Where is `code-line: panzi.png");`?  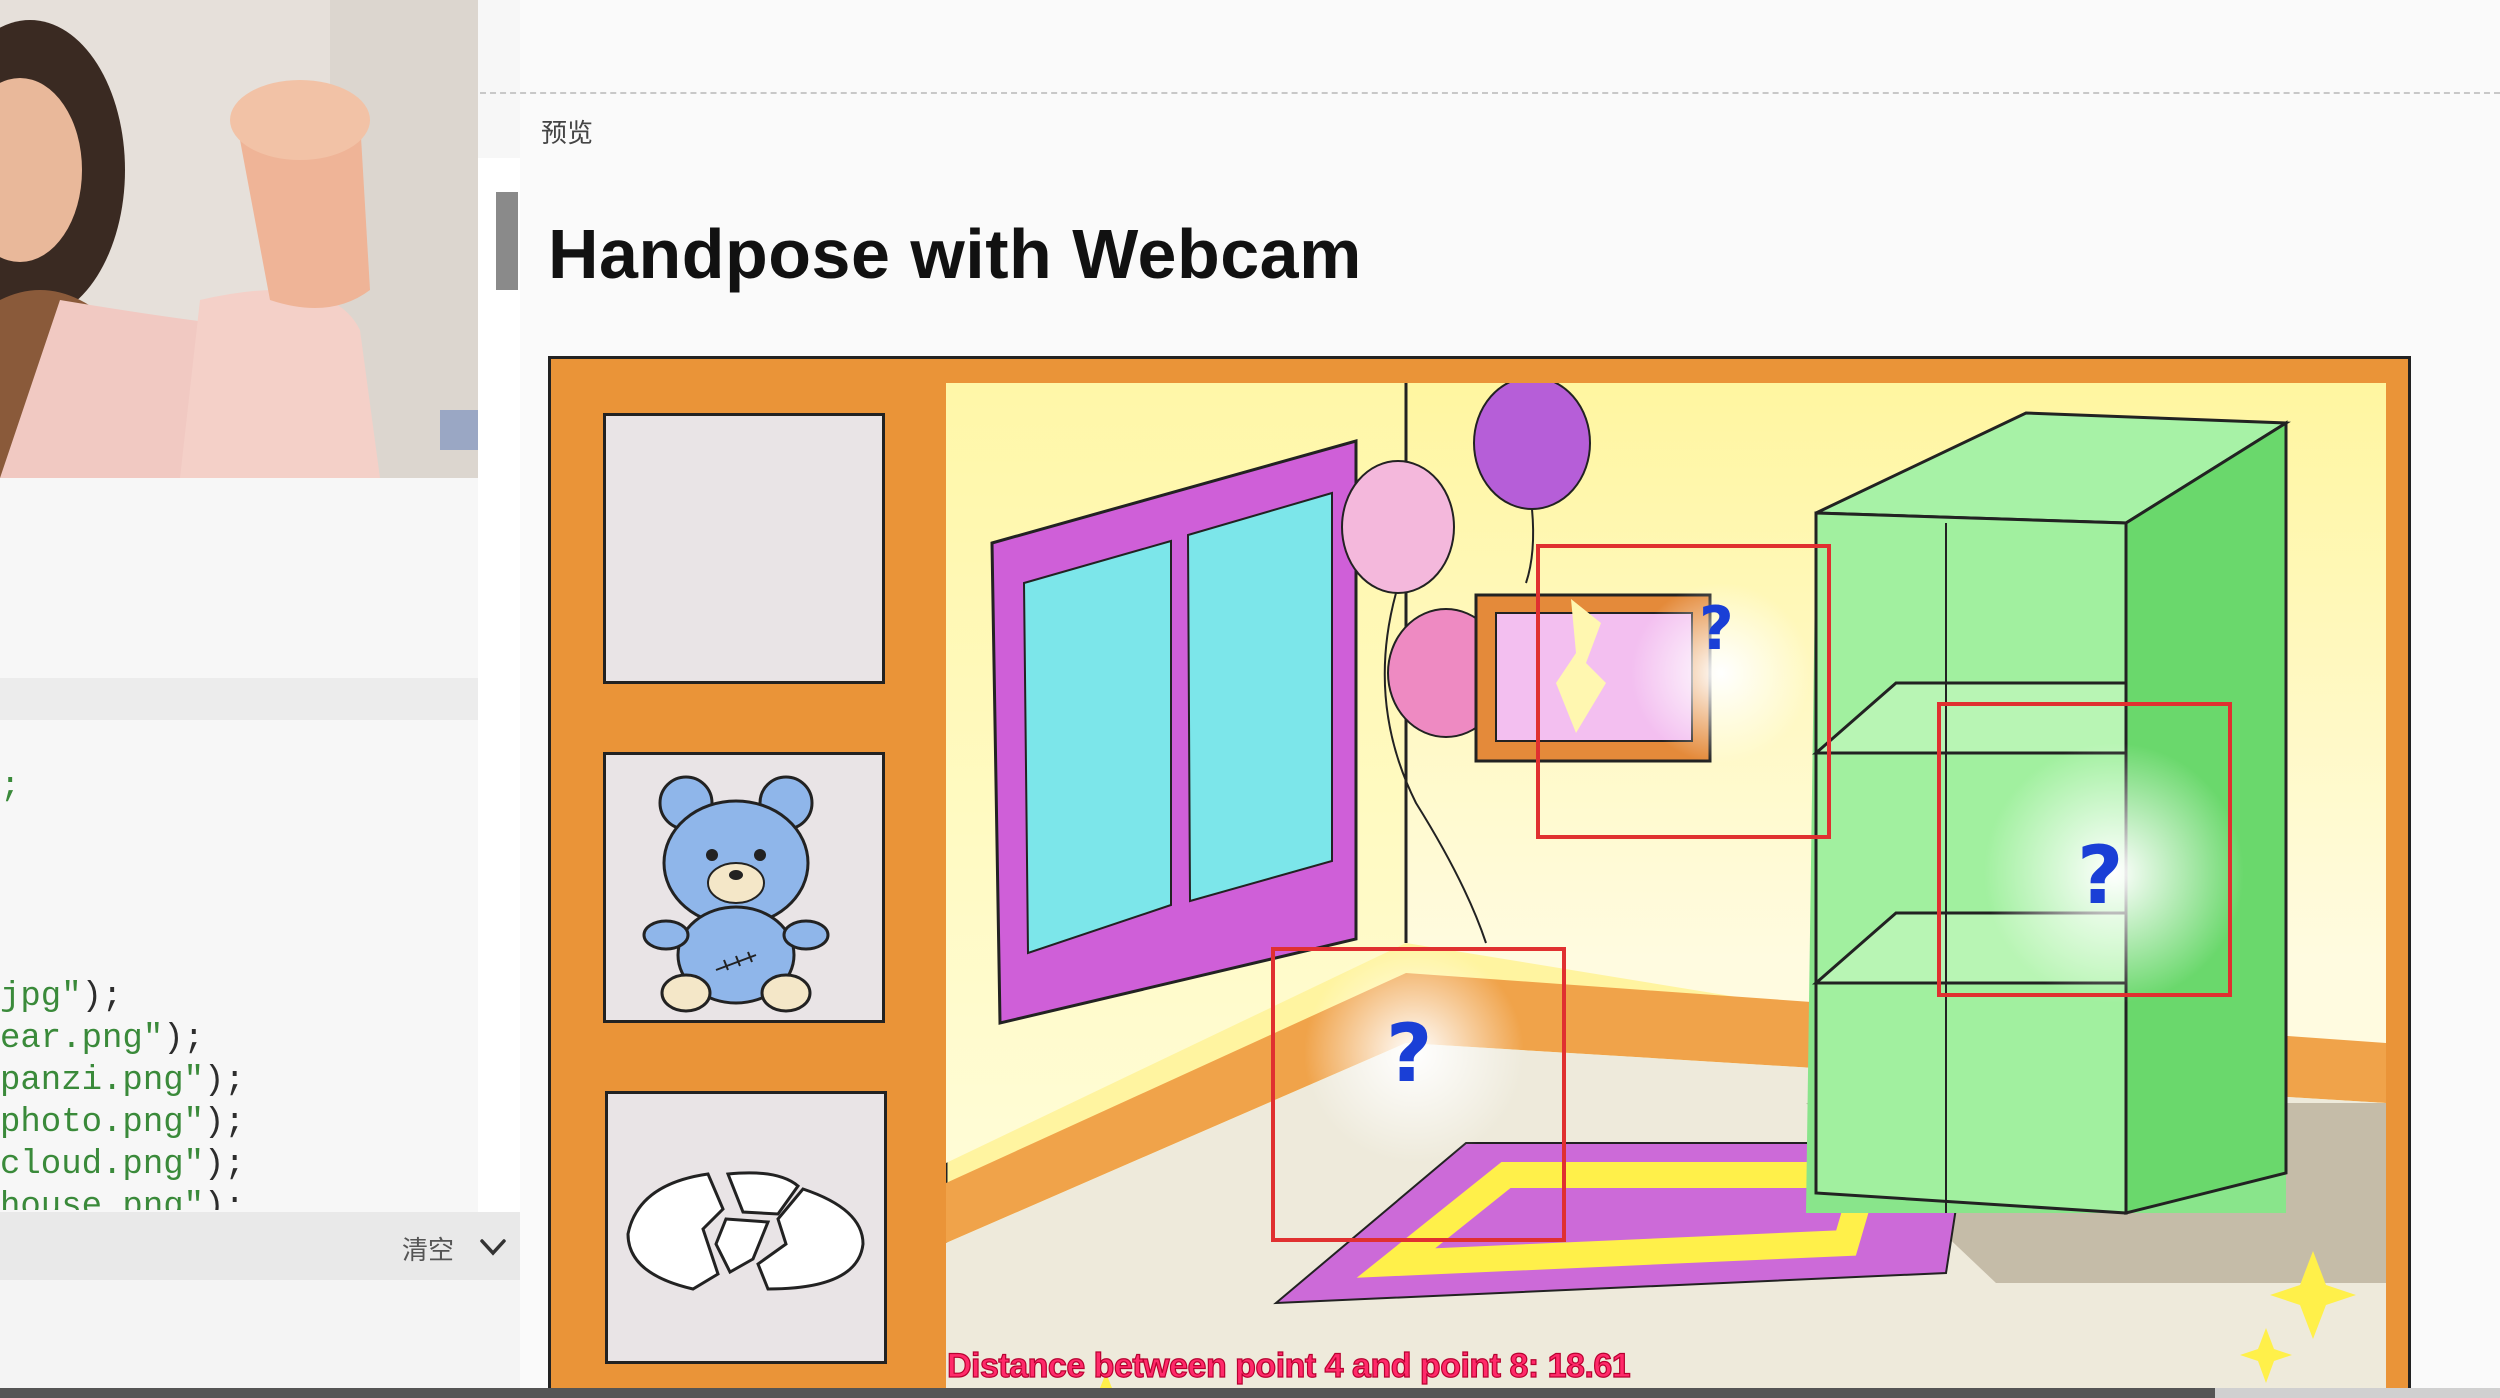
code-line: panzi.png"); is located at coordinates (122, 1081).